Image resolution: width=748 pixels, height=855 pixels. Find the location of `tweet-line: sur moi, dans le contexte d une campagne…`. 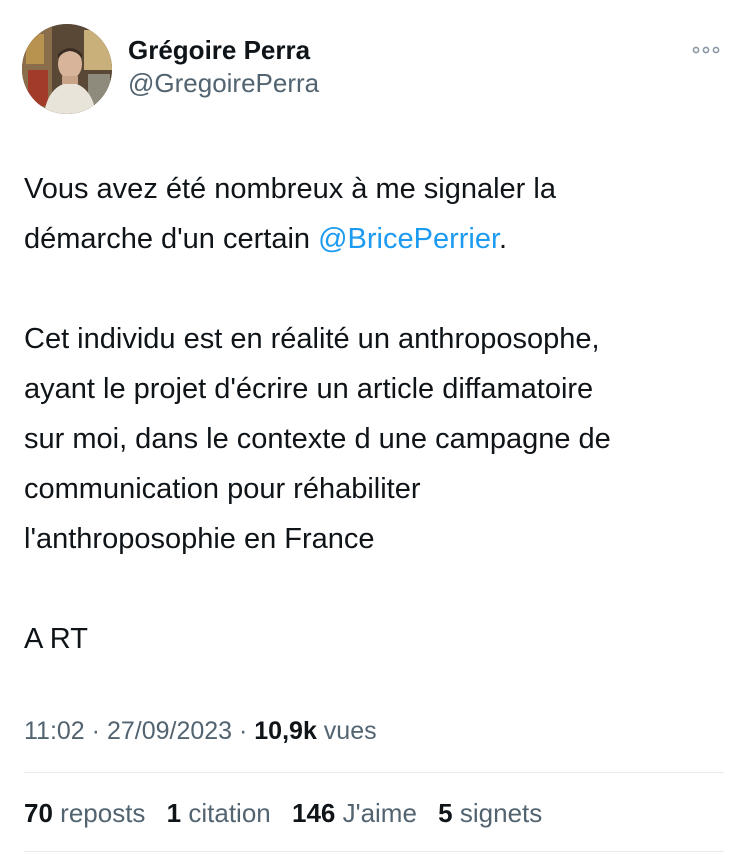

tweet-line: sur moi, dans le contexte d une campagne… is located at coordinates (317, 439).